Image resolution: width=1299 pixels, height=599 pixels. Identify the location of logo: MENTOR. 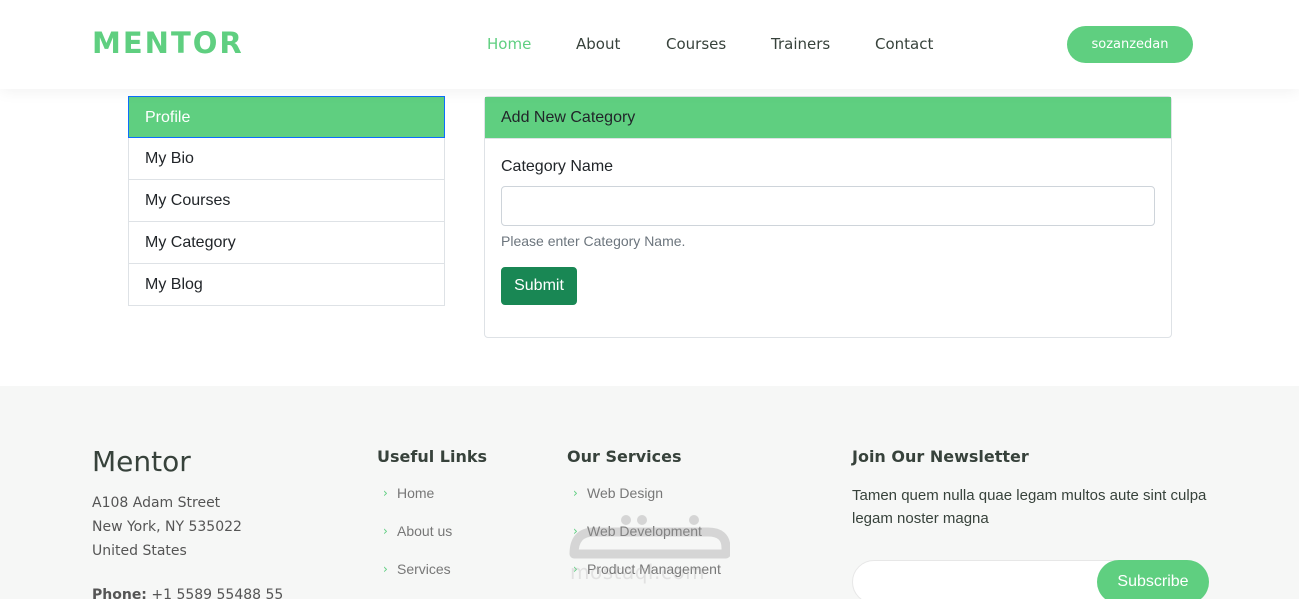
(168, 43).